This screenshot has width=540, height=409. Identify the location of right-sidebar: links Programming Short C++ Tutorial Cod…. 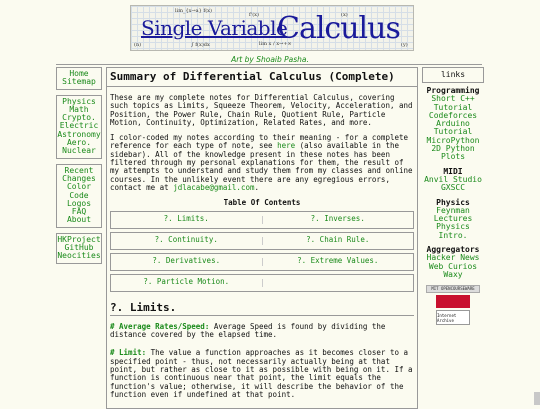
(453, 196).